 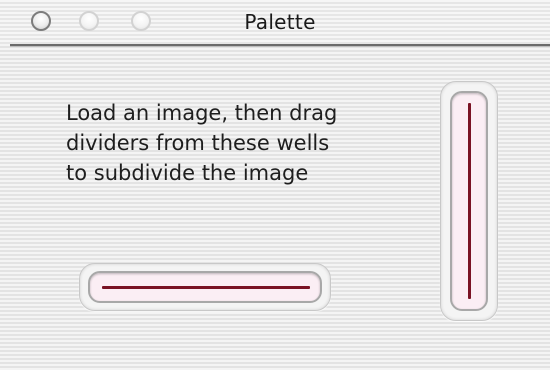 I want to click on vertical-well-inset, so click(x=469, y=201).